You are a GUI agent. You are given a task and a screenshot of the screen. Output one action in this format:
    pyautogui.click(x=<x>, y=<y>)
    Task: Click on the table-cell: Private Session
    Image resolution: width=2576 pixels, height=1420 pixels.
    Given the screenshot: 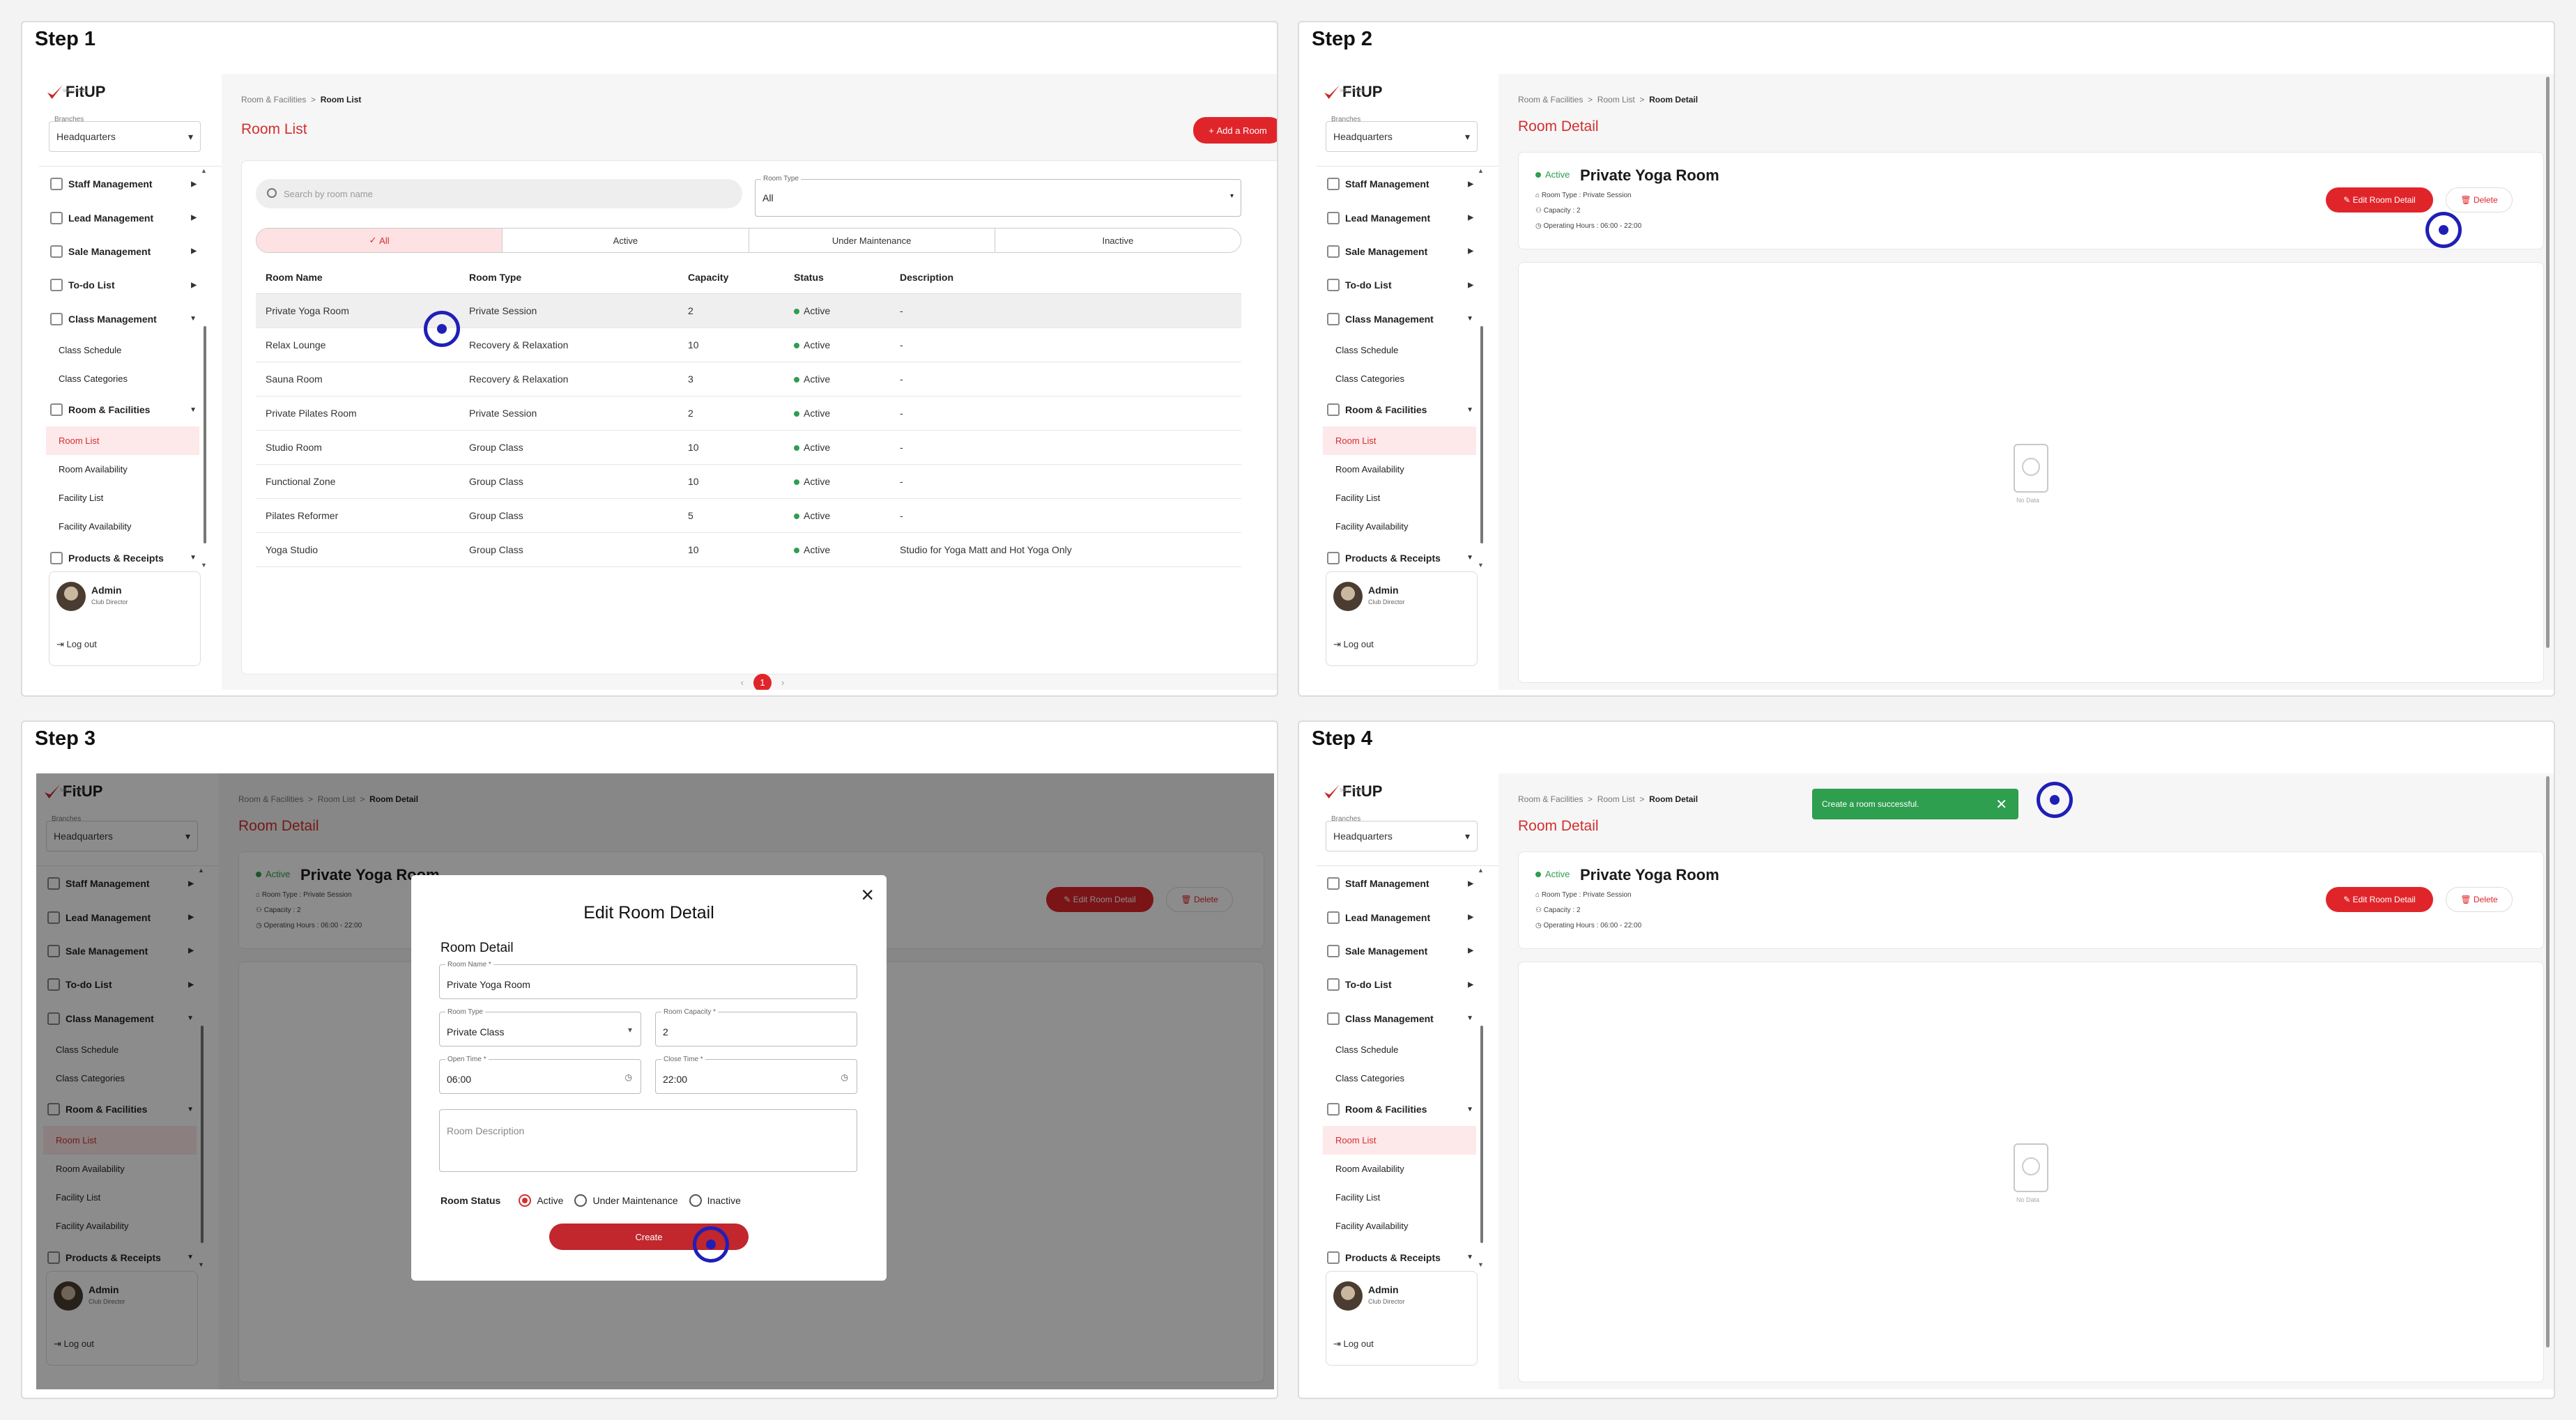 What is the action you would take?
    pyautogui.click(x=568, y=414)
    